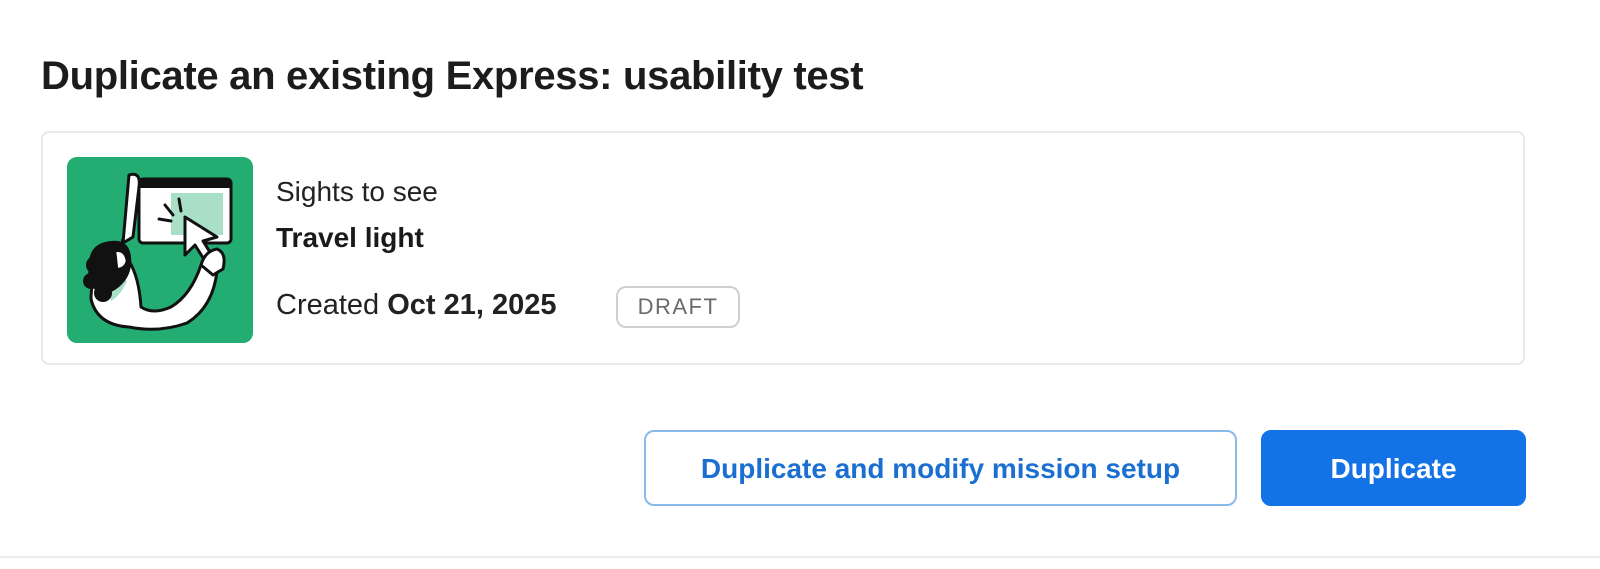 The height and width of the screenshot is (569, 1600). Describe the element at coordinates (678, 307) in the screenshot. I see `status-badge: DRAFT` at that location.